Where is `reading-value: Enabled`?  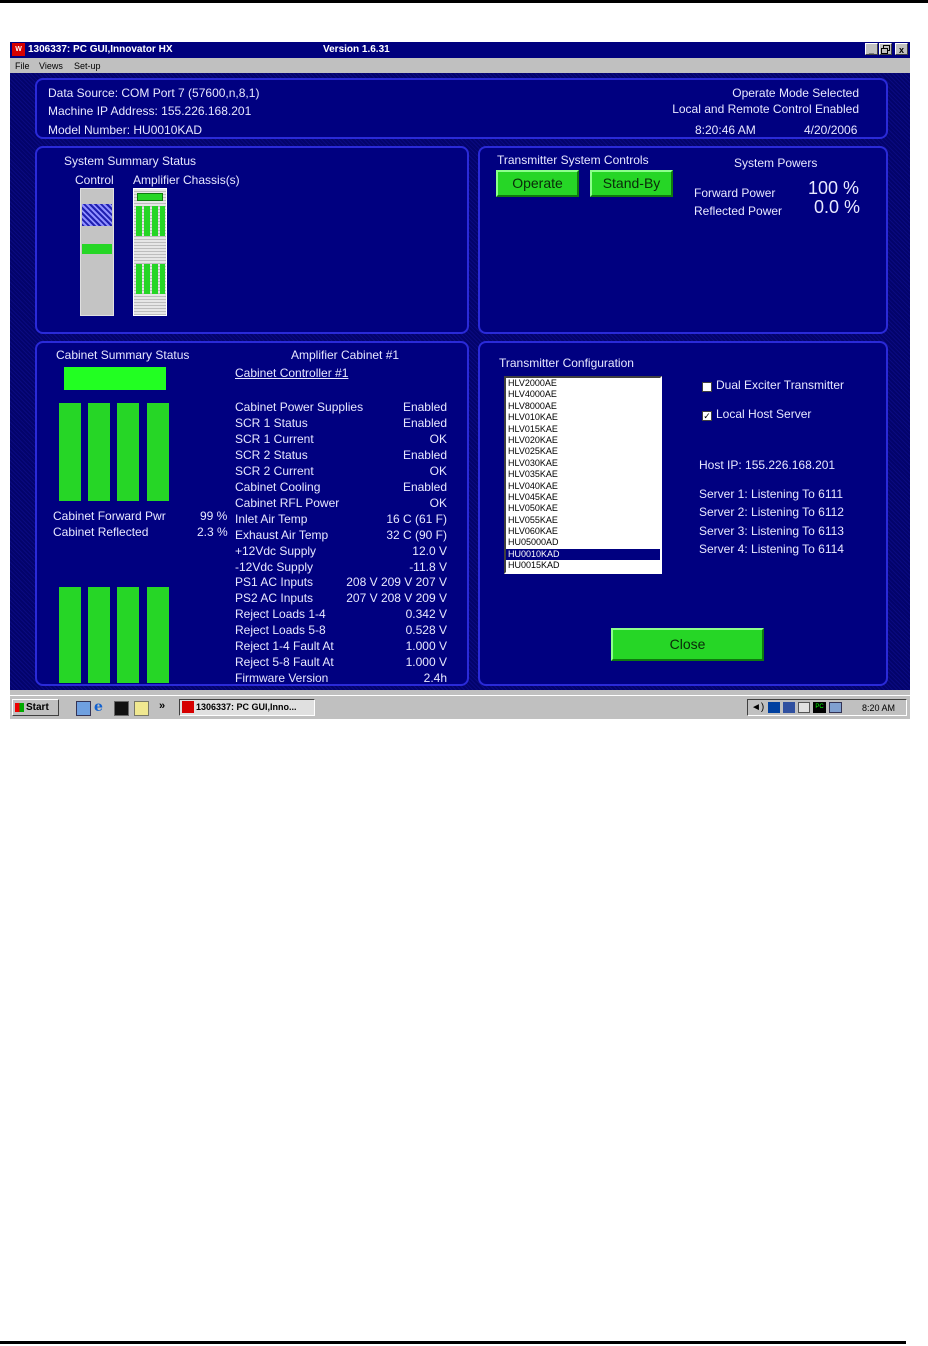 reading-value: Enabled is located at coordinates (424, 422).